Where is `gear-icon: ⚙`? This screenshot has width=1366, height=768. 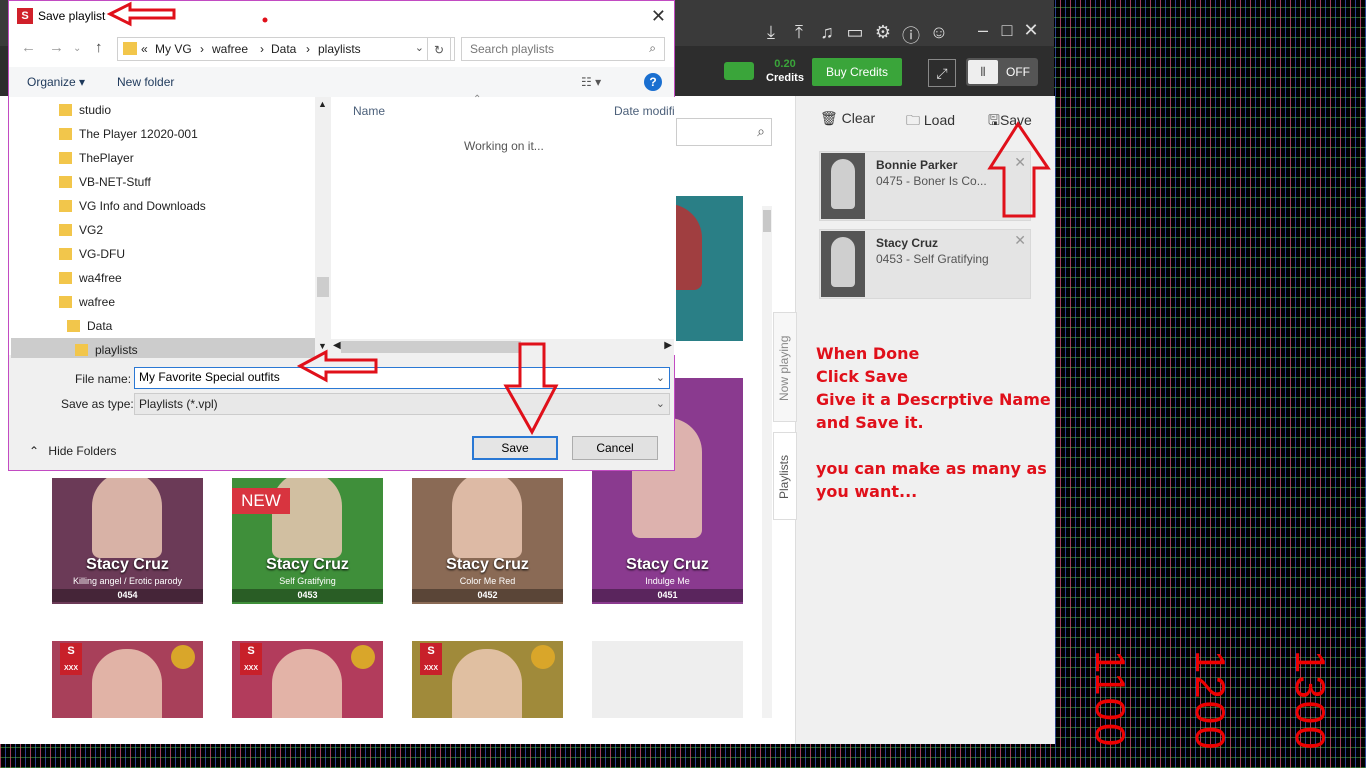 gear-icon: ⚙ is located at coordinates (883, 32).